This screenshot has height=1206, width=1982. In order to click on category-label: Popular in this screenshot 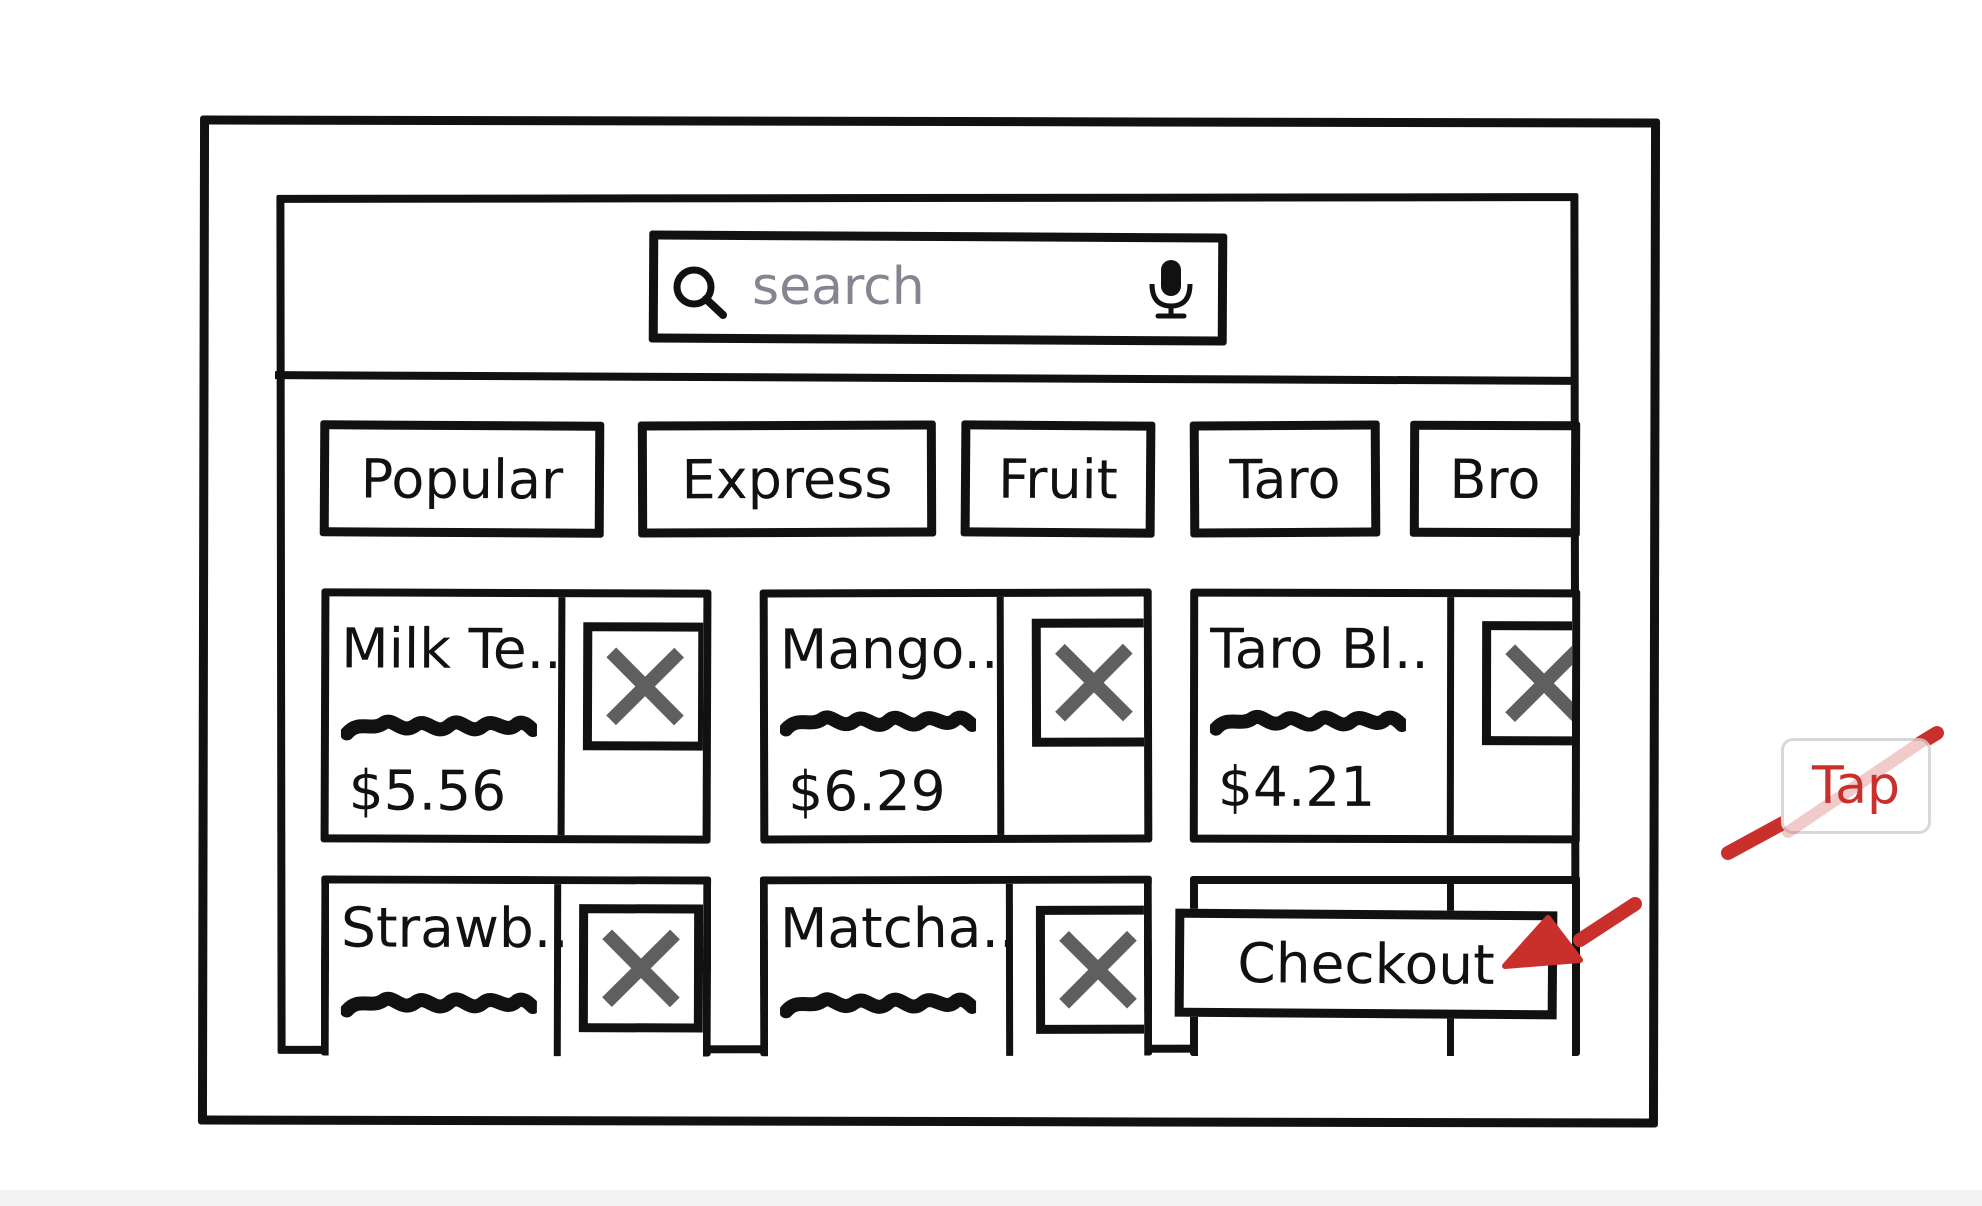, I will do `click(462, 479)`.